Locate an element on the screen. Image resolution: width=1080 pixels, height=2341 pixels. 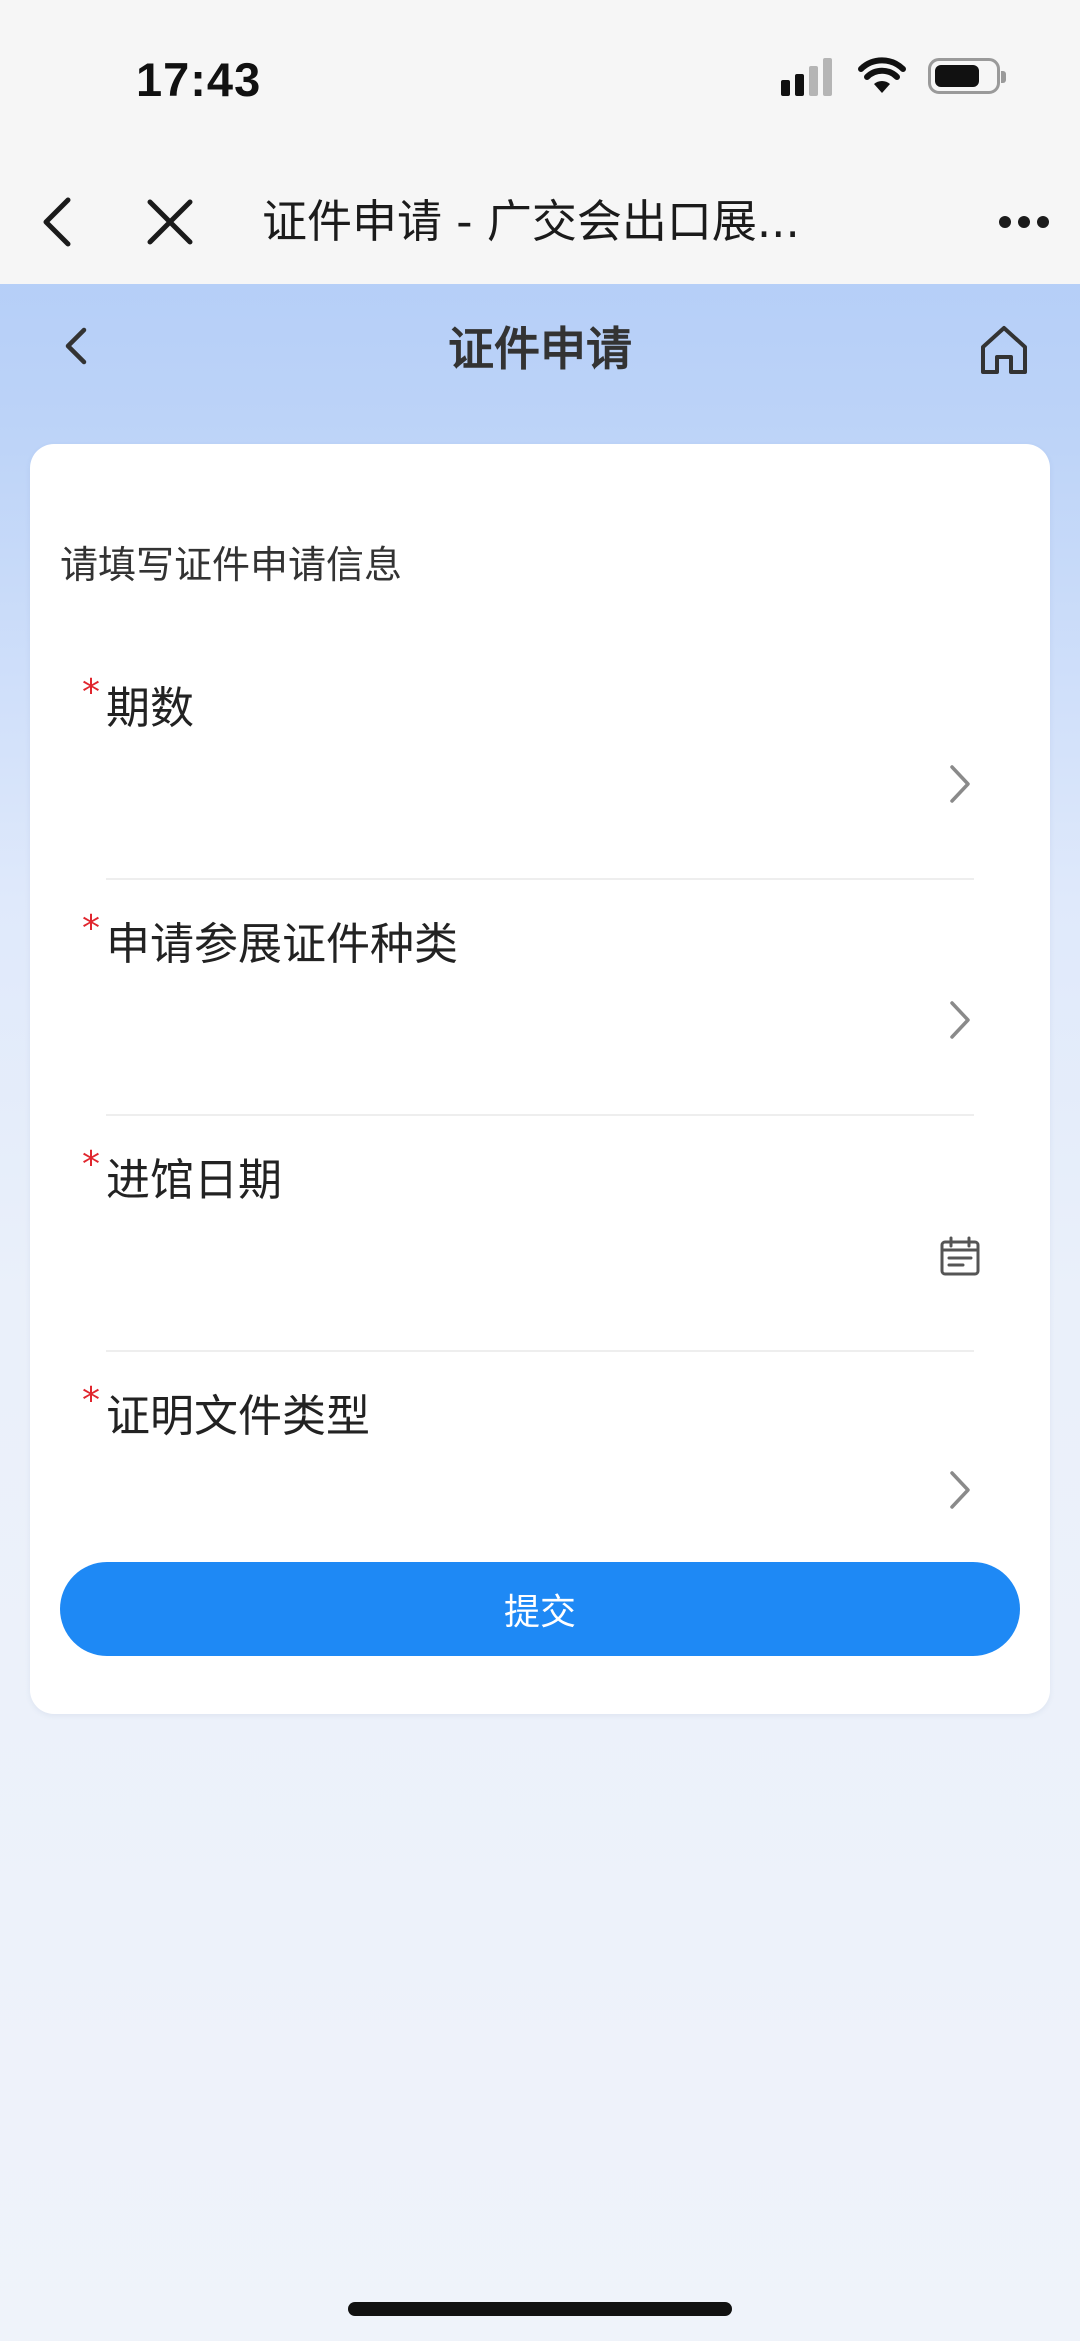
home-button is located at coordinates (1004, 350).